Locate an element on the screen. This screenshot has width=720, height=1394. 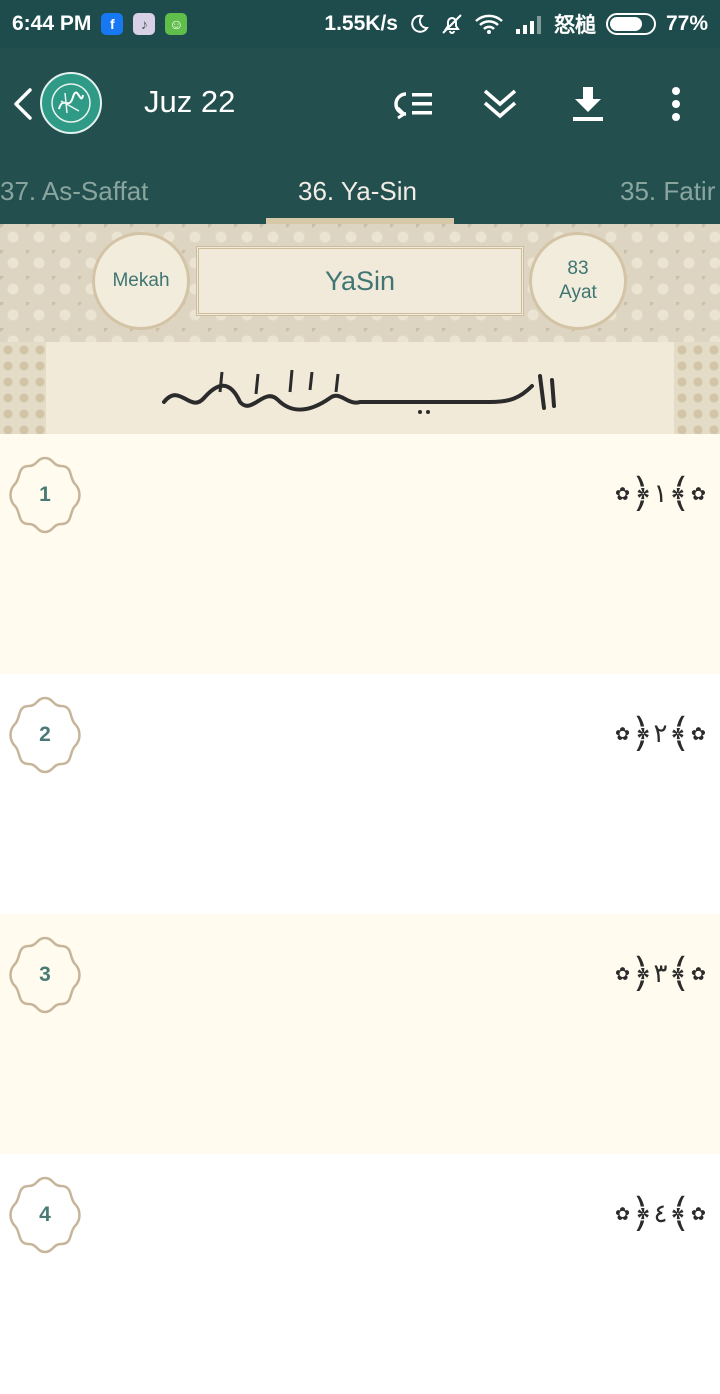
calligraphy-logo-icon is located at coordinates (71, 103).